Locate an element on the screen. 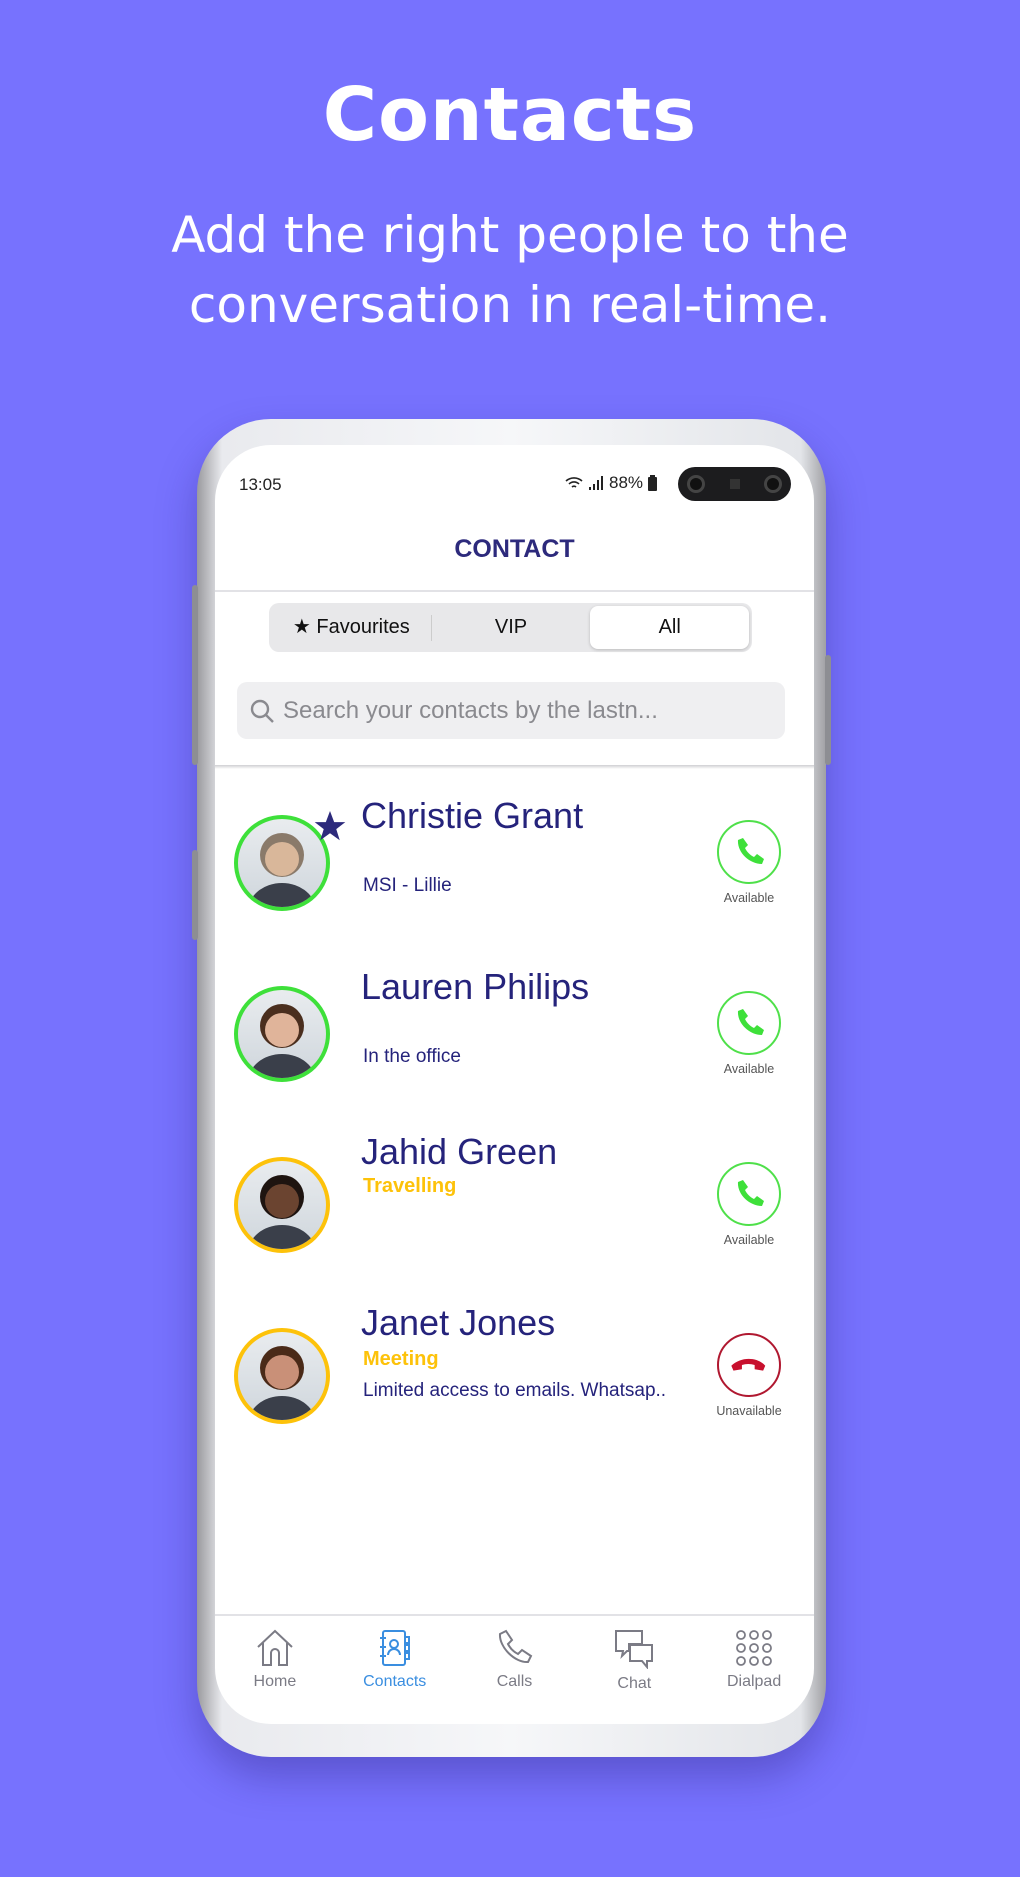 The image size is (1020, 1877). address-book-icon is located at coordinates (394, 1648).